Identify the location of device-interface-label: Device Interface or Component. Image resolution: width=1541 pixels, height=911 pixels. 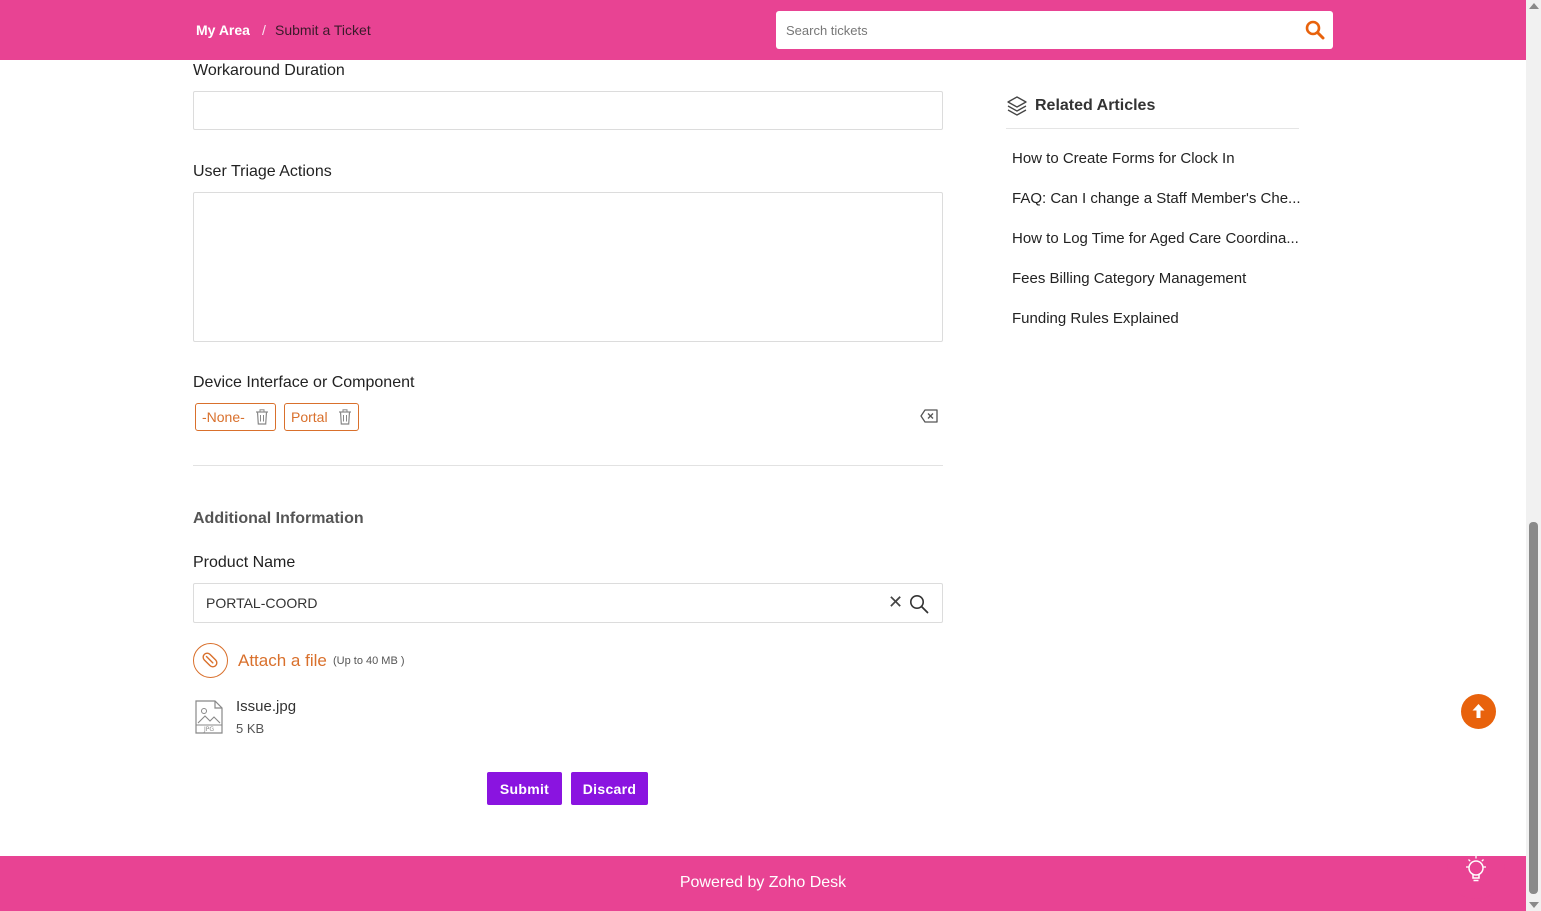
(304, 382).